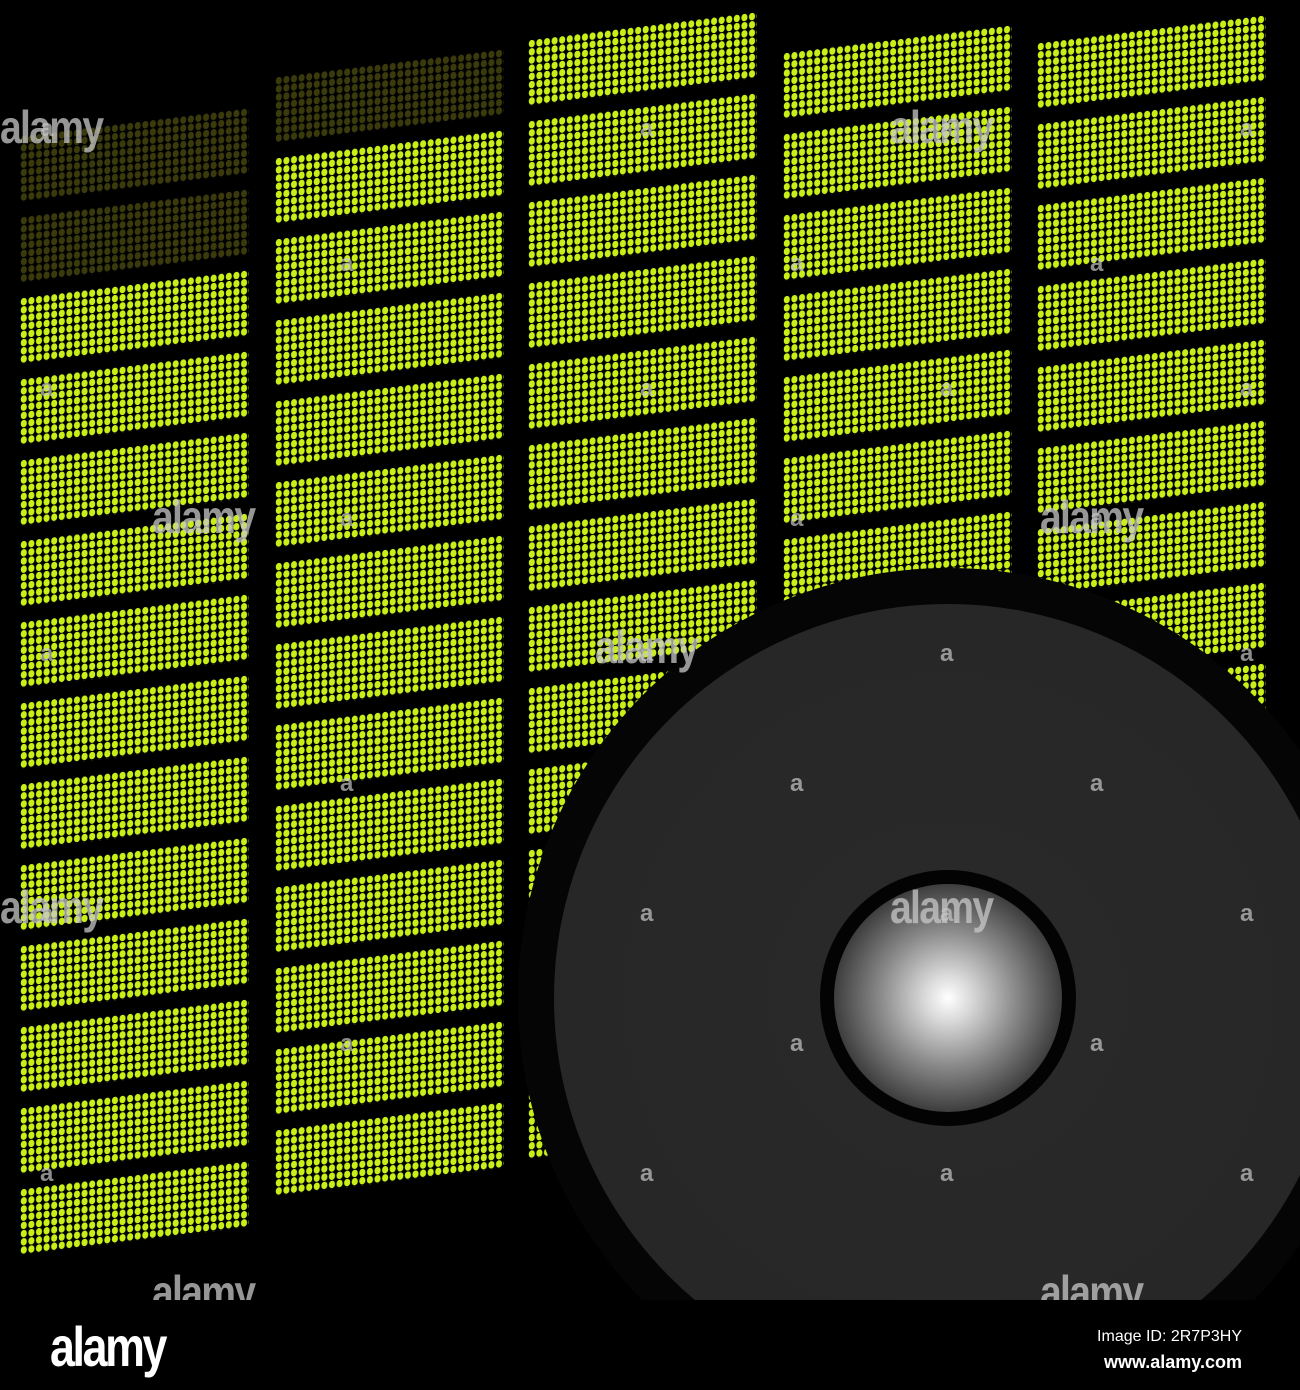 This screenshot has width=1300, height=1390. Describe the element at coordinates (1172, 1362) in the screenshot. I see `website-url: www.alamy.com` at that location.